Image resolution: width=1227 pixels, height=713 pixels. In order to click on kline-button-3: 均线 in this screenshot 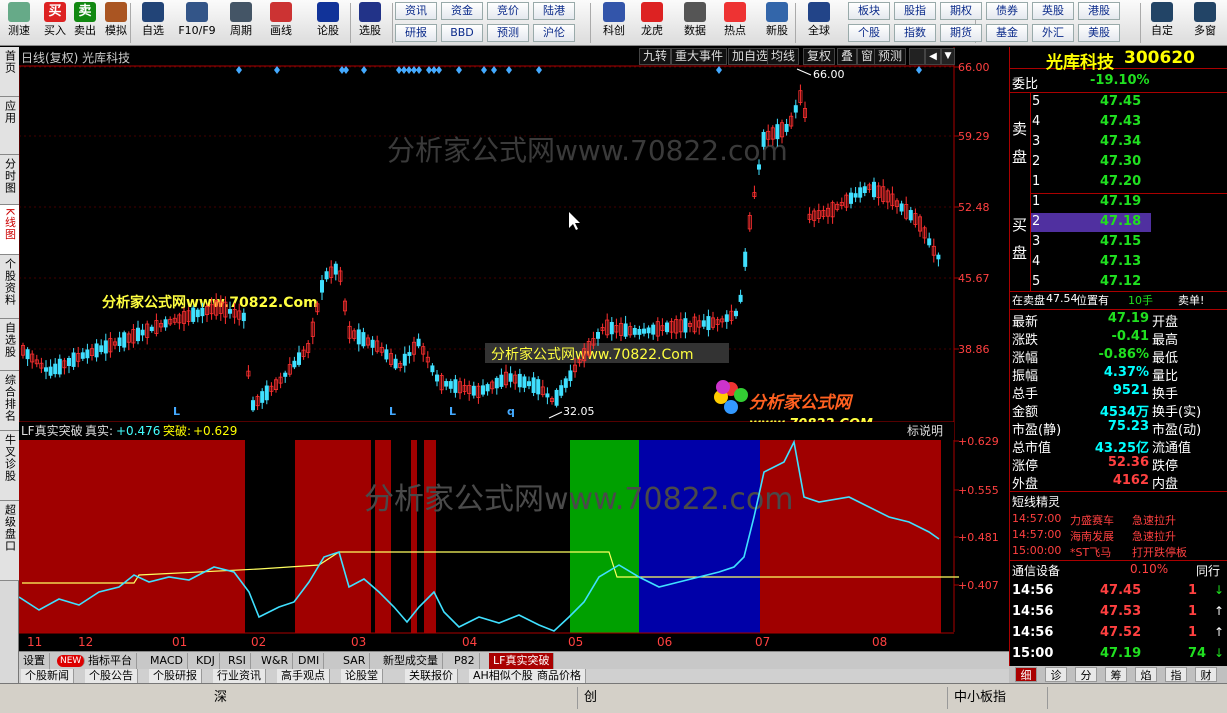, I will do `click(783, 56)`.